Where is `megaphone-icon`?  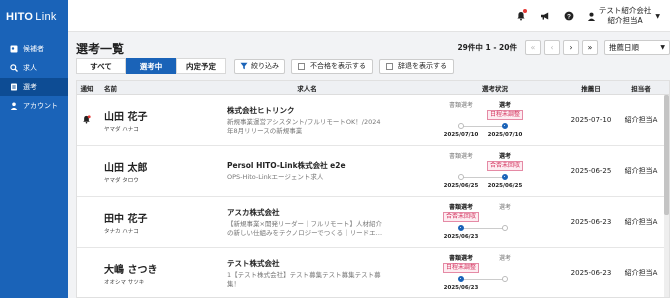
megaphone-icon is located at coordinates (544, 16).